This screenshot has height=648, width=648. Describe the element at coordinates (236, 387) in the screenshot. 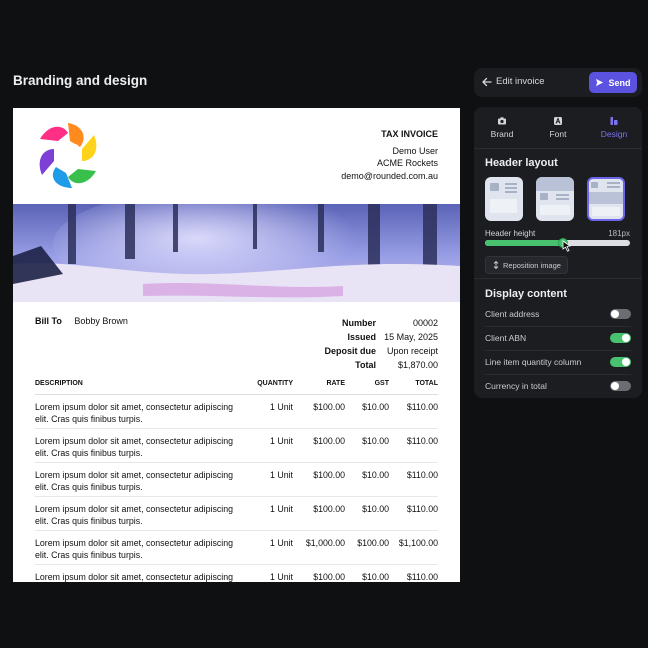

I see `table-header: DESCRIPTION QUANTITY RATE GST TOTAL` at that location.